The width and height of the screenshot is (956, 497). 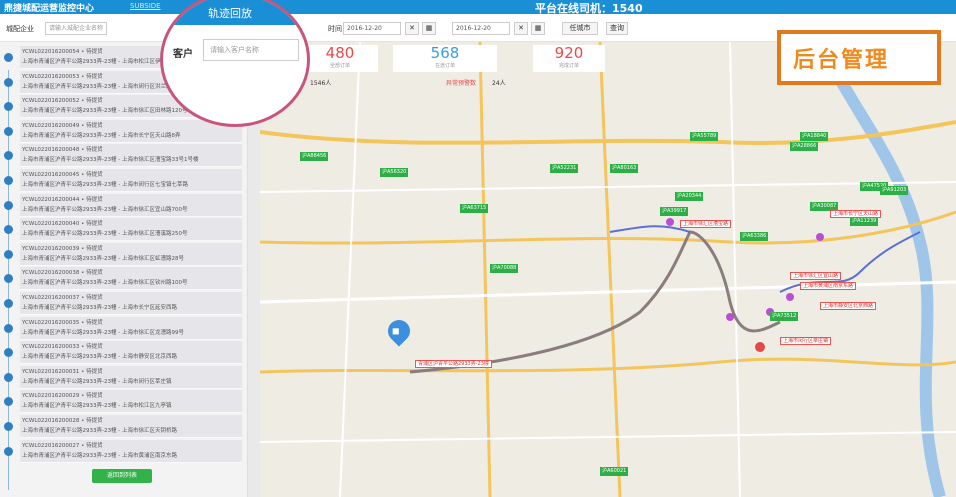 I want to click on popup-header: 轨迹回放, so click(x=235, y=12).